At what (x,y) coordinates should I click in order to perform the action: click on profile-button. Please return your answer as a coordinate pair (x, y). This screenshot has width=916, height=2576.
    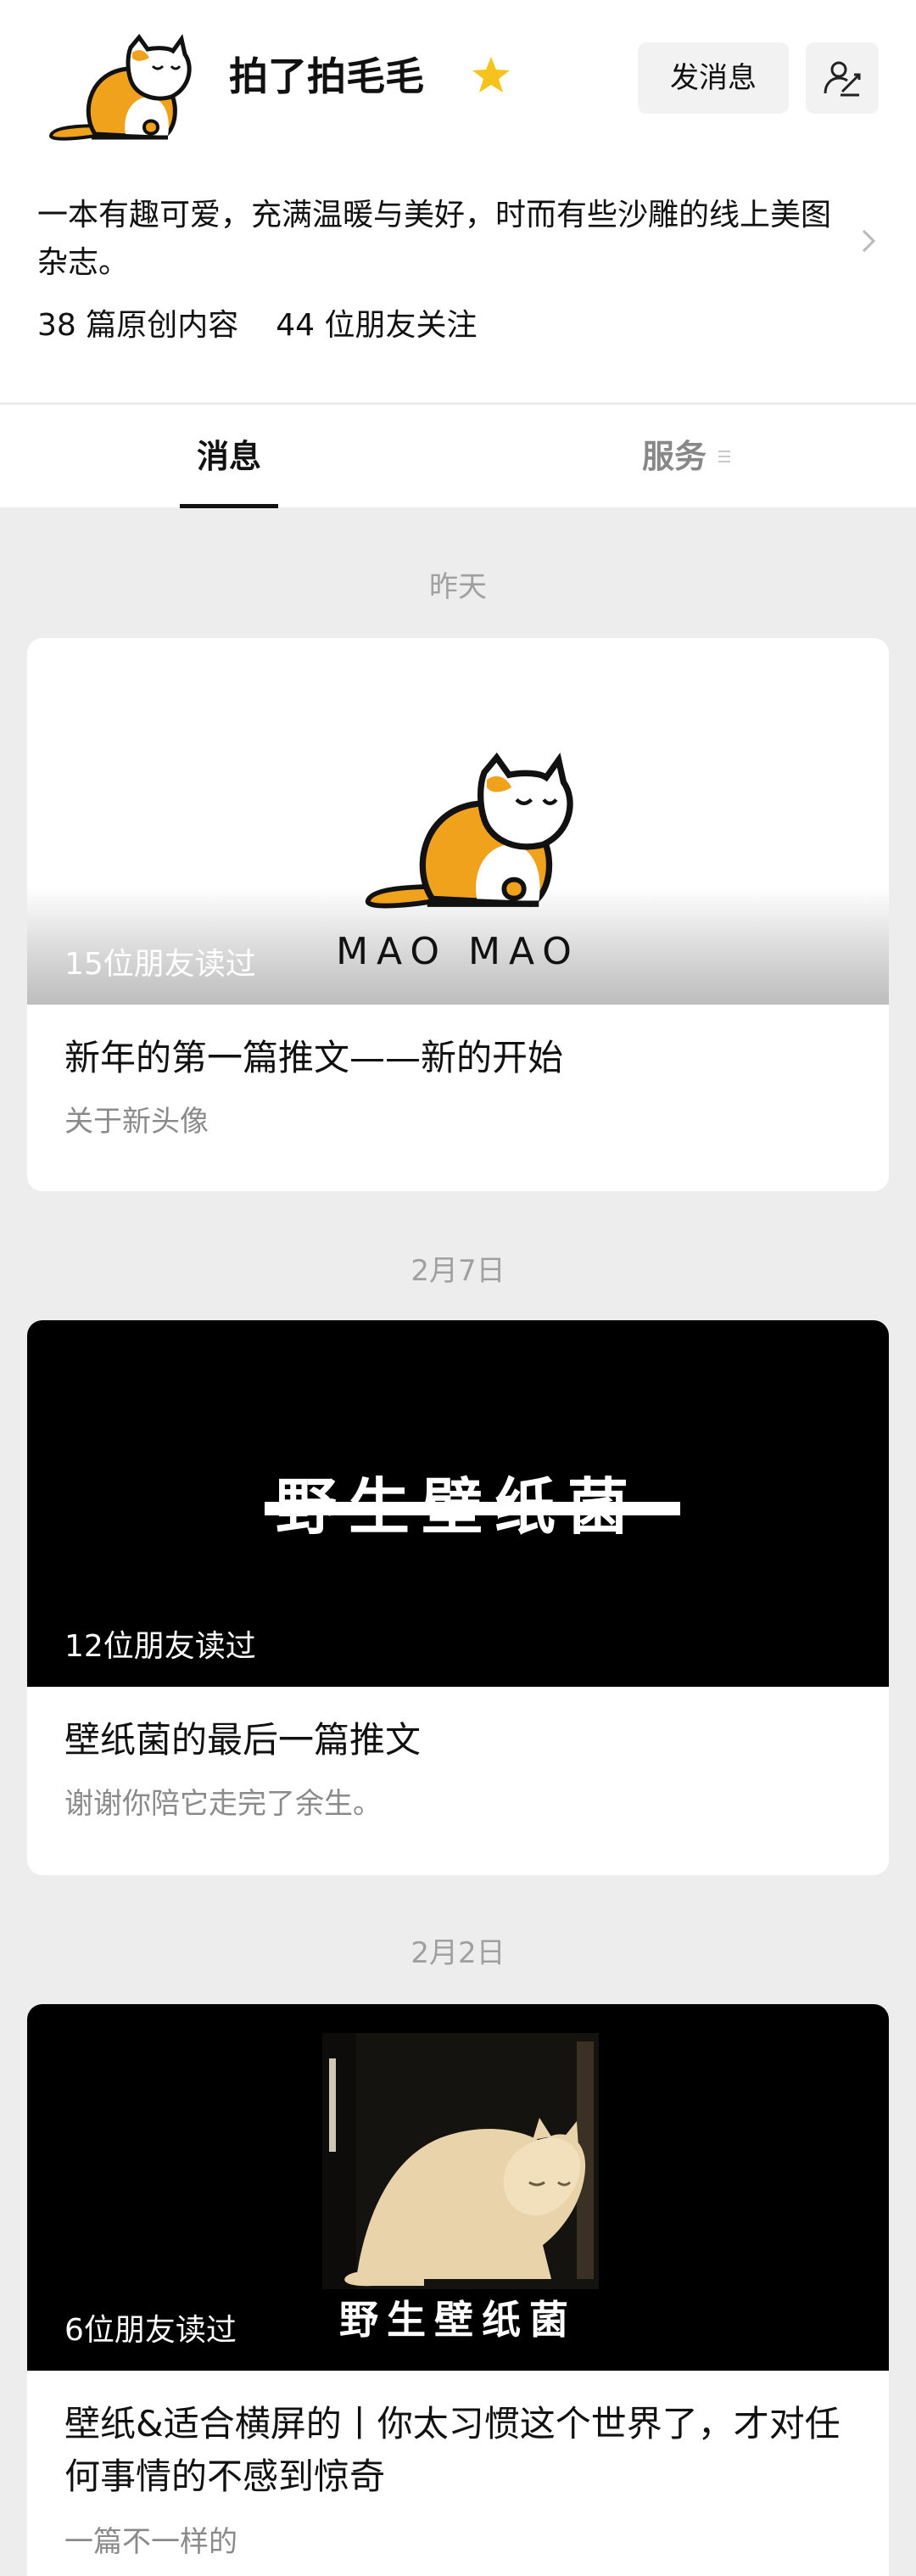
    Looking at the image, I should click on (842, 78).